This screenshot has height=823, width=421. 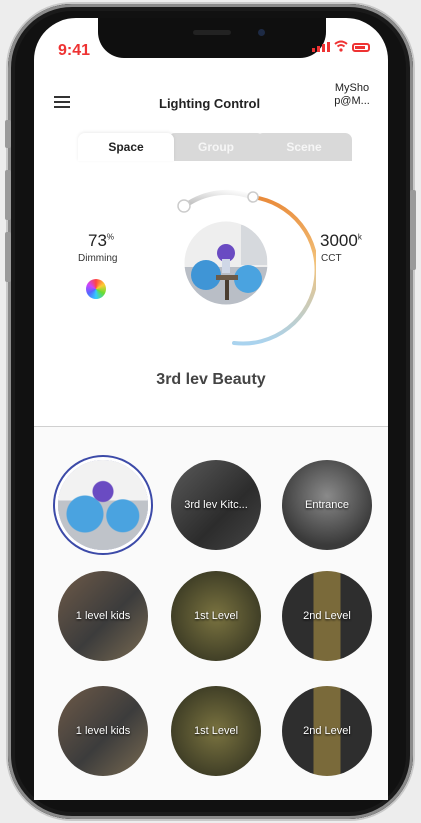 I want to click on tab-space: Space, so click(x=126, y=147).